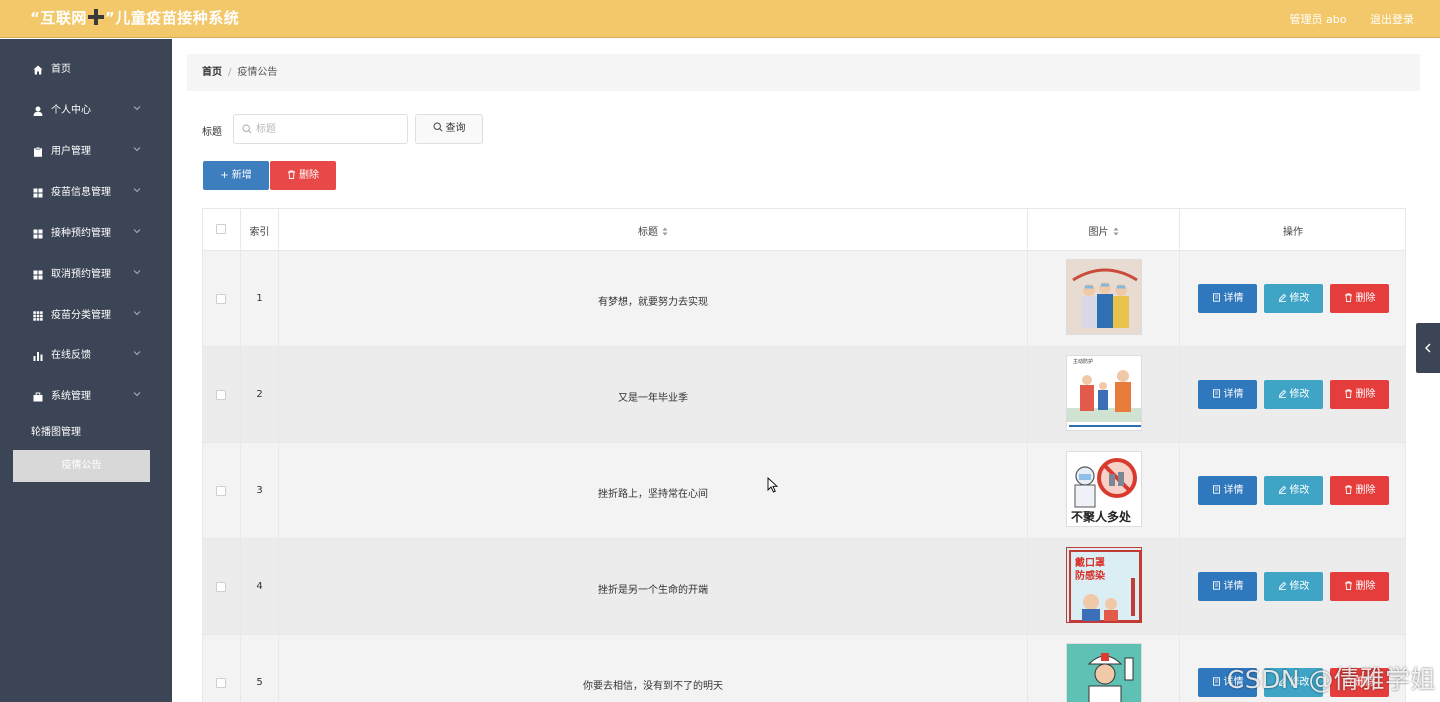 Image resolution: width=1440 pixels, height=702 pixels. Describe the element at coordinates (1083, 362) in the screenshot. I see `thumbnail-caption: 主动防护` at that location.